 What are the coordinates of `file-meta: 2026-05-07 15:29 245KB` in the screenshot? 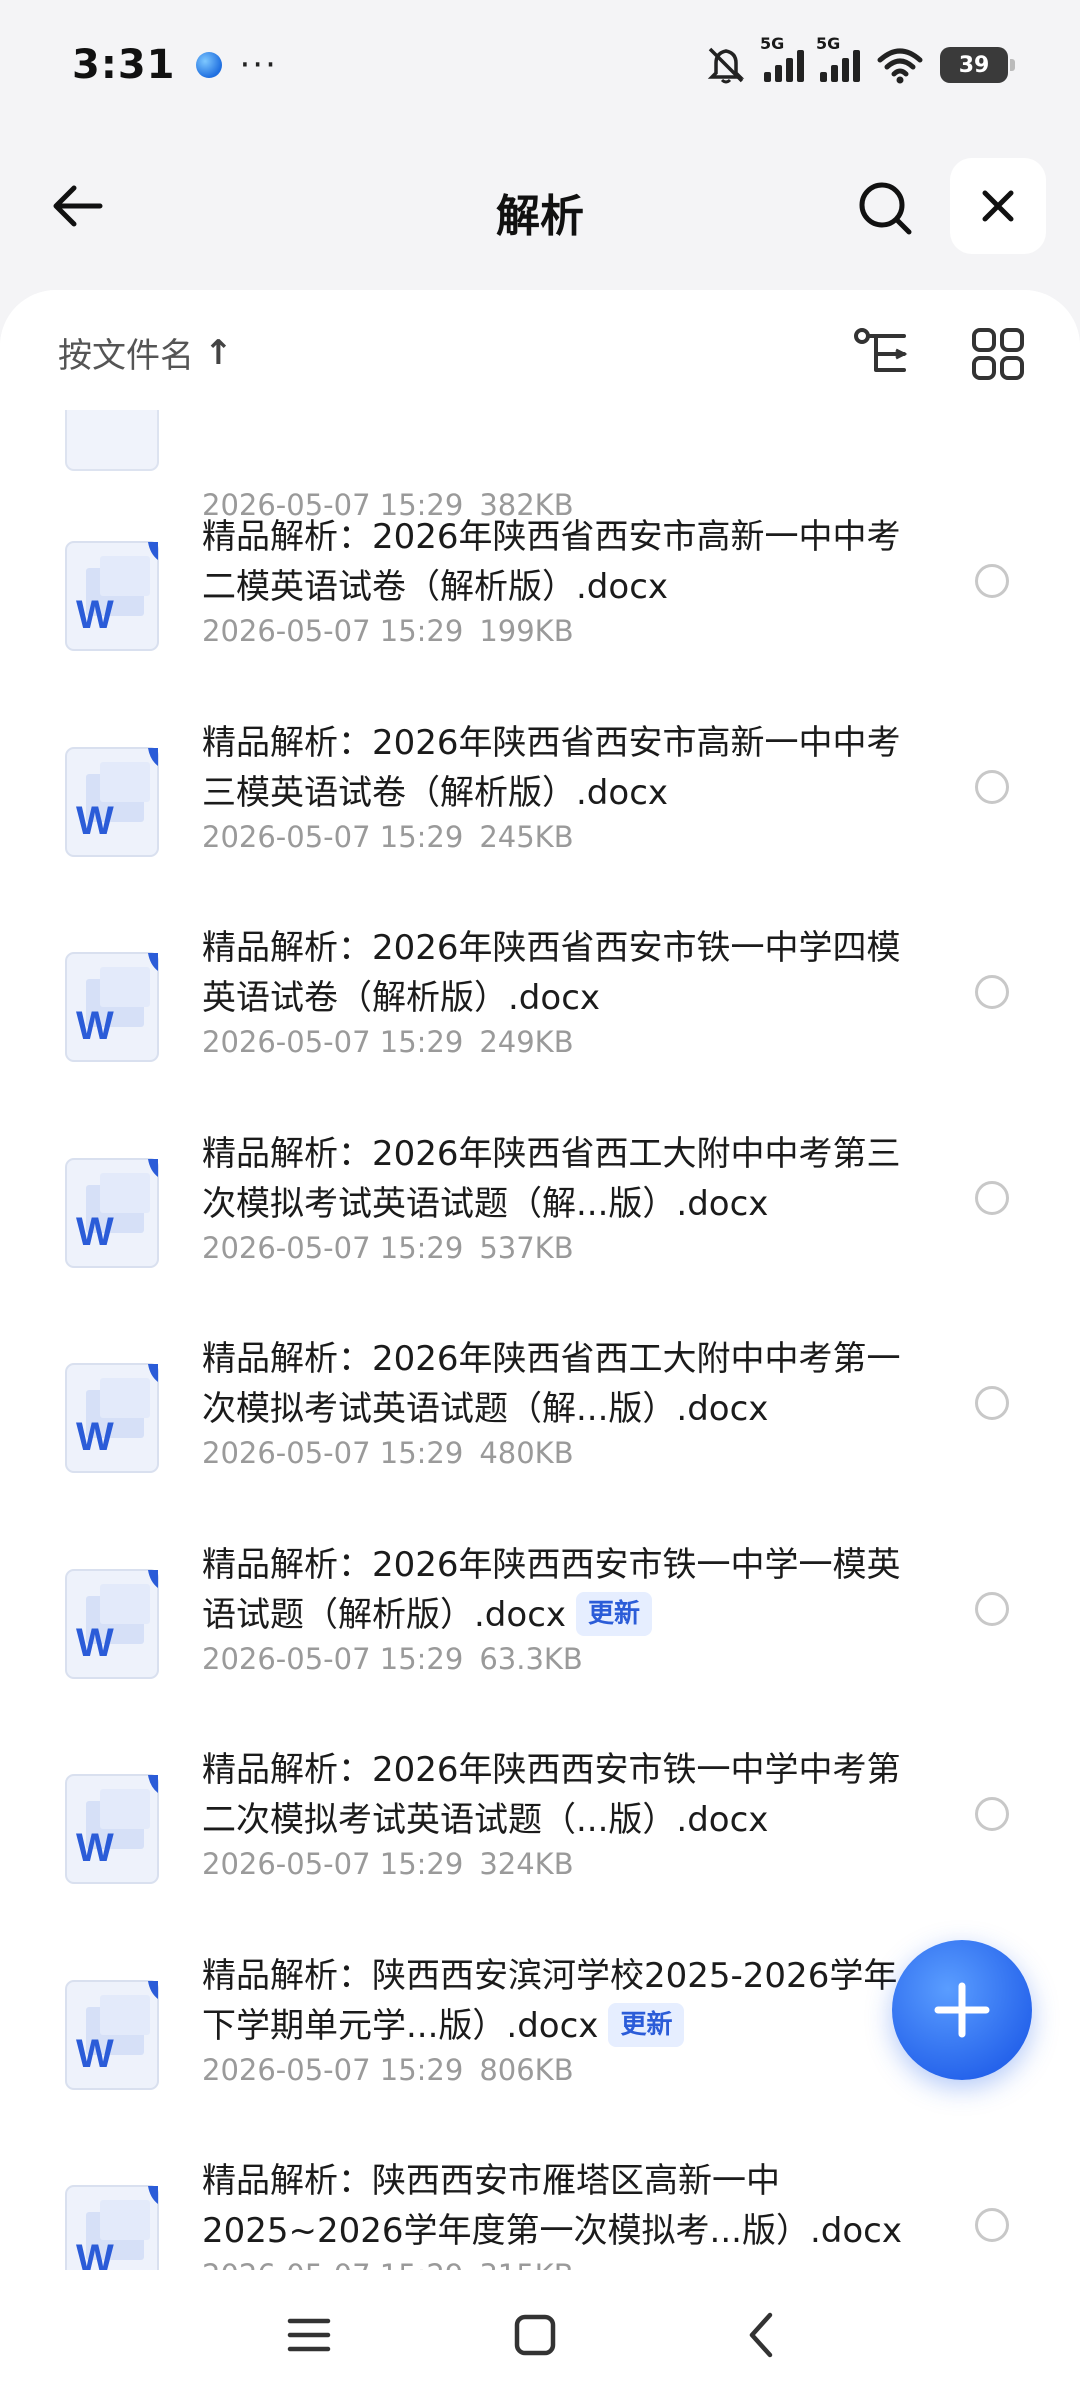 It's located at (388, 837).